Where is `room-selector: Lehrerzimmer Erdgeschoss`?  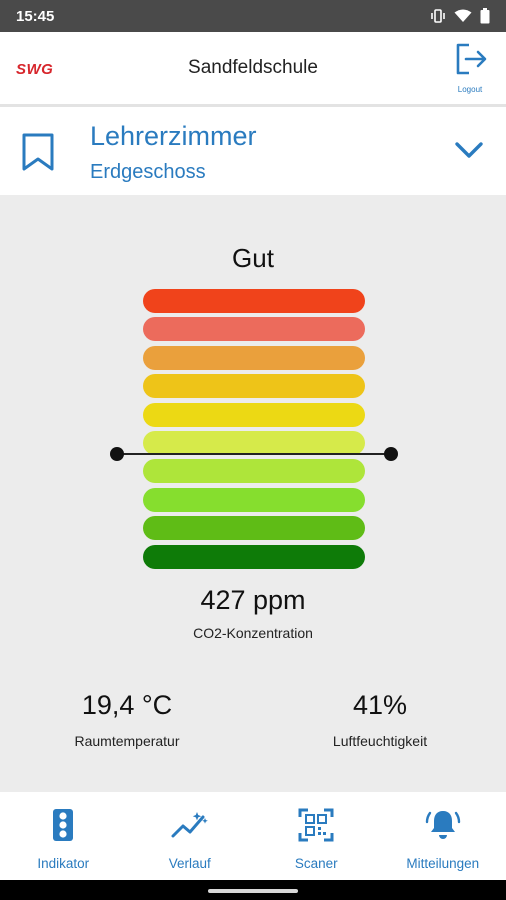 room-selector: Lehrerzimmer Erdgeschoss is located at coordinates (253, 151).